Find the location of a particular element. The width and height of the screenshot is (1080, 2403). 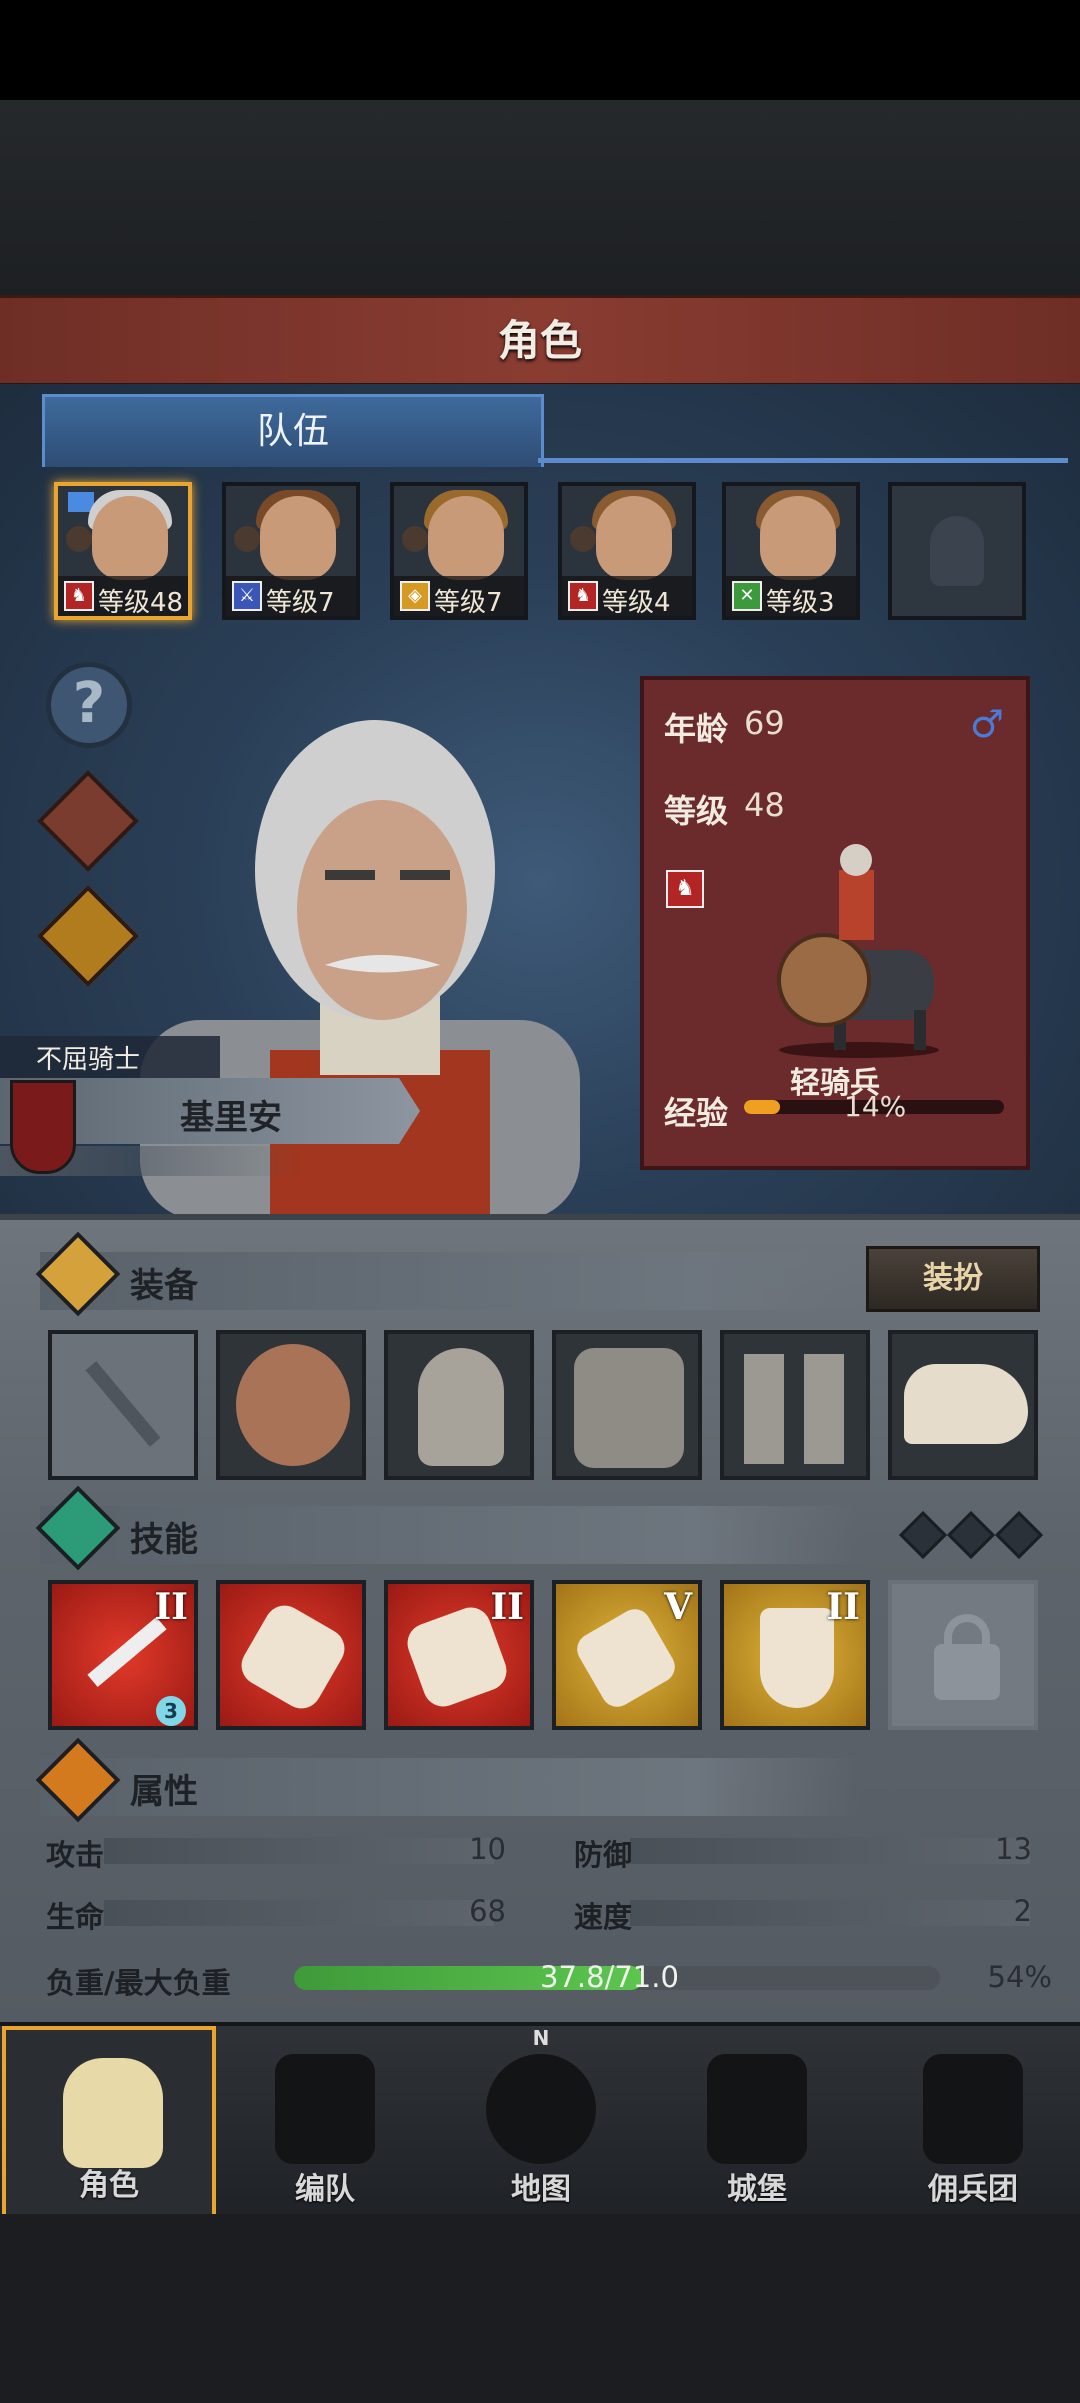

party-slot-5: ✕ 等级3 is located at coordinates (791, 551).